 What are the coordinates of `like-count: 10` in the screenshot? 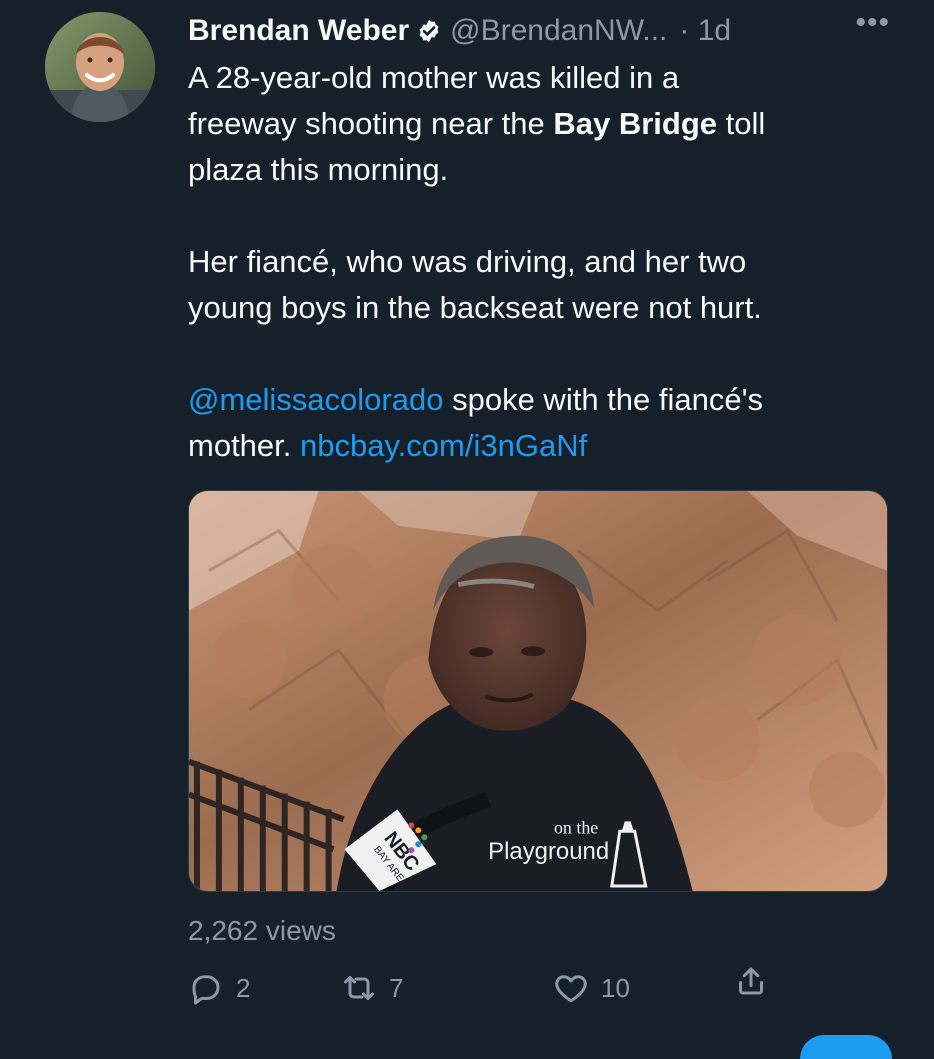 It's located at (615, 988).